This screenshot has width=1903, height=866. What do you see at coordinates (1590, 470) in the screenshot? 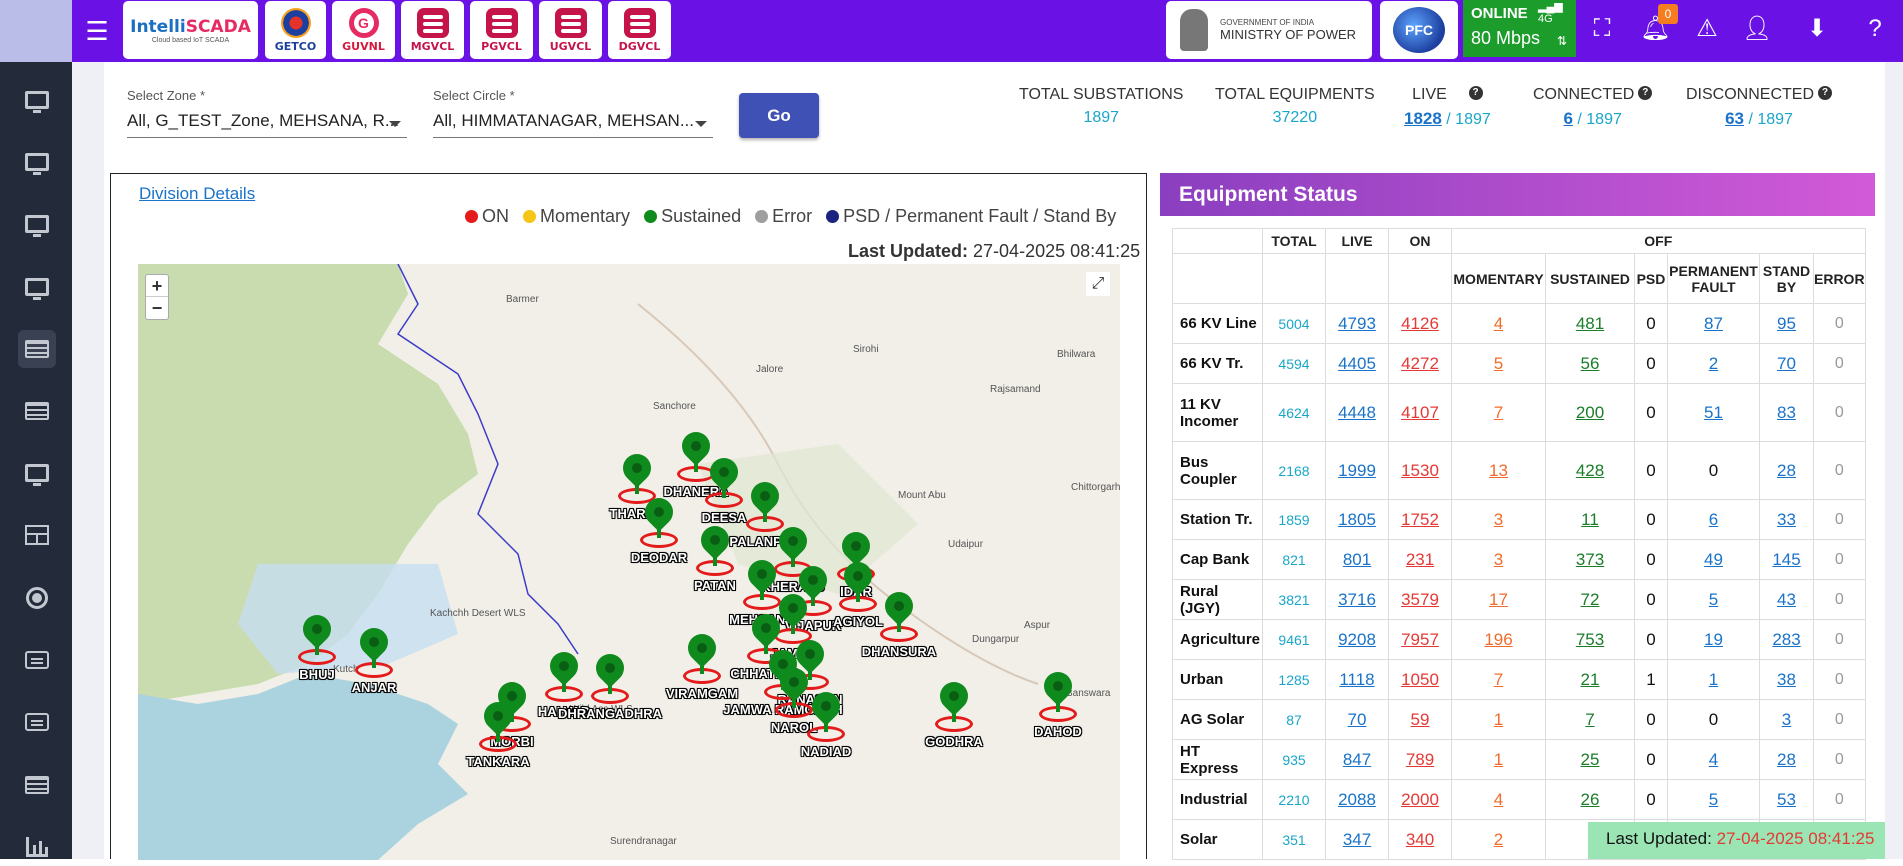
I see `sustained-count-link: 428` at bounding box center [1590, 470].